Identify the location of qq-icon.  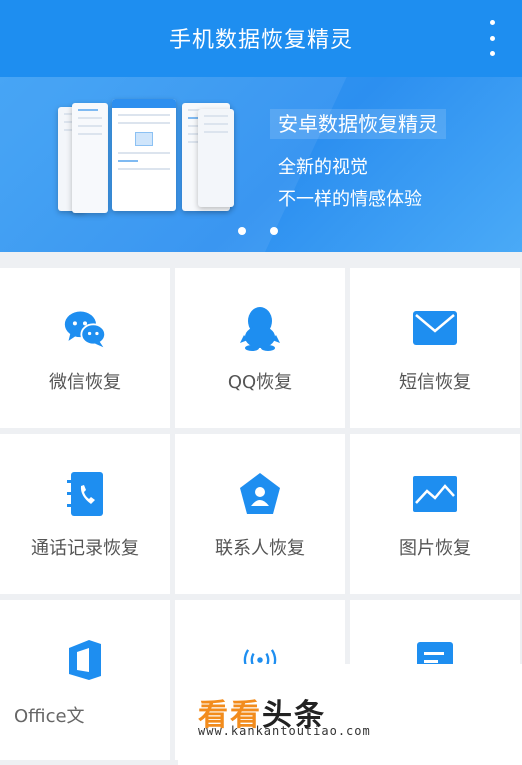
(260, 328).